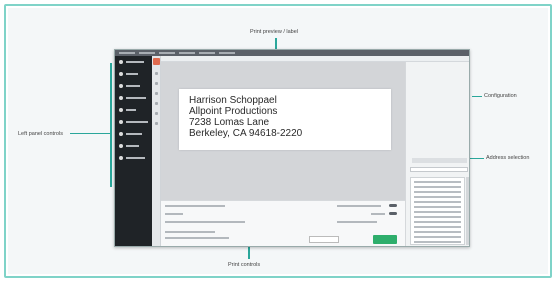  What do you see at coordinates (246, 133) in the screenshot?
I see `label-line-4: Berkeley, CA 94618-2220` at bounding box center [246, 133].